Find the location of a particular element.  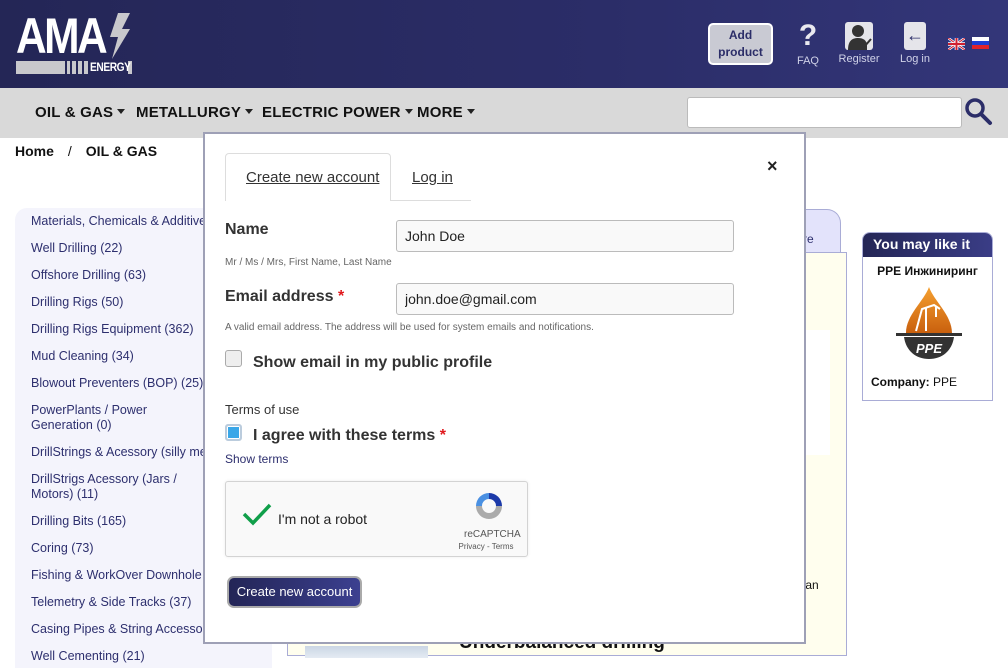

terms-heading: Terms of use is located at coordinates (262, 409).